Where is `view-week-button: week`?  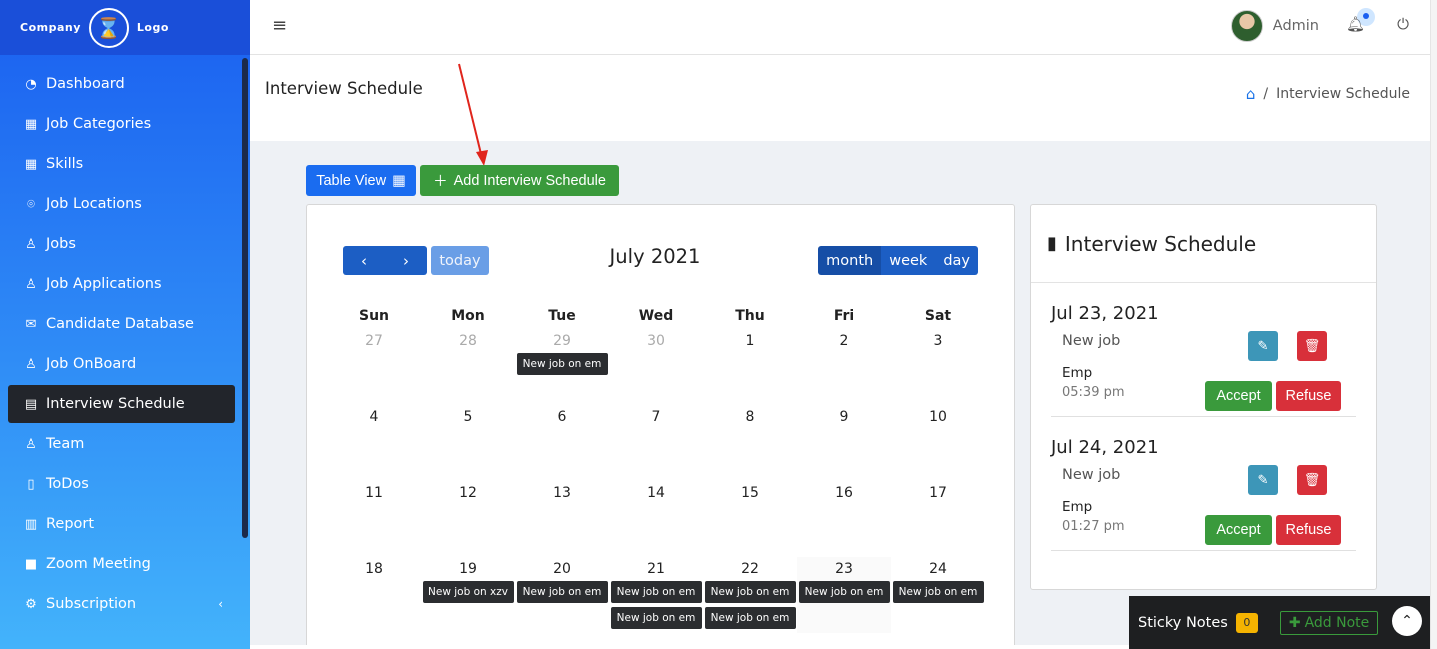
view-week-button: week is located at coordinates (908, 260).